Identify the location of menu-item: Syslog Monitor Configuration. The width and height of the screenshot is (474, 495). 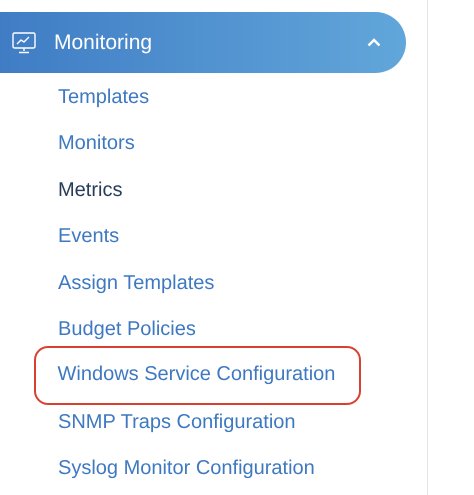
(157, 468).